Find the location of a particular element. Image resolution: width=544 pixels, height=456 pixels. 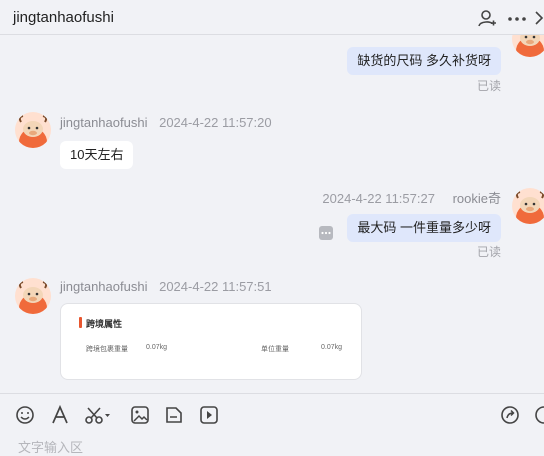

message-meta: jingtanhaofushi 2024-4-22 11:57:51 is located at coordinates (166, 286).